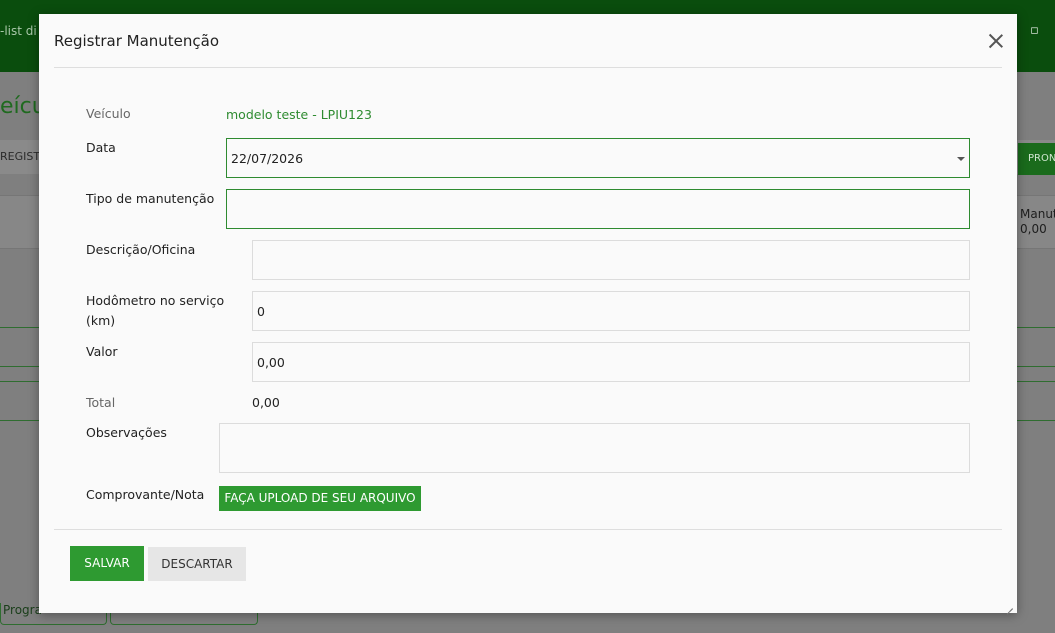  I want to click on toolbar-register-button: REGIST, so click(20, 156).